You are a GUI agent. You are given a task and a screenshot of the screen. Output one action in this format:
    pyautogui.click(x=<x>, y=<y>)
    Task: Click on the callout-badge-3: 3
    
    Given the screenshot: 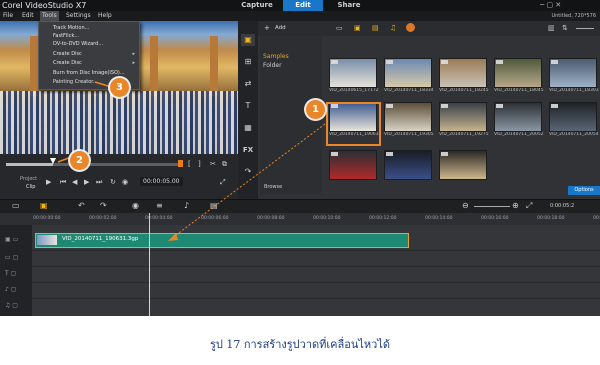 What is the action you would take?
    pyautogui.click(x=119, y=87)
    